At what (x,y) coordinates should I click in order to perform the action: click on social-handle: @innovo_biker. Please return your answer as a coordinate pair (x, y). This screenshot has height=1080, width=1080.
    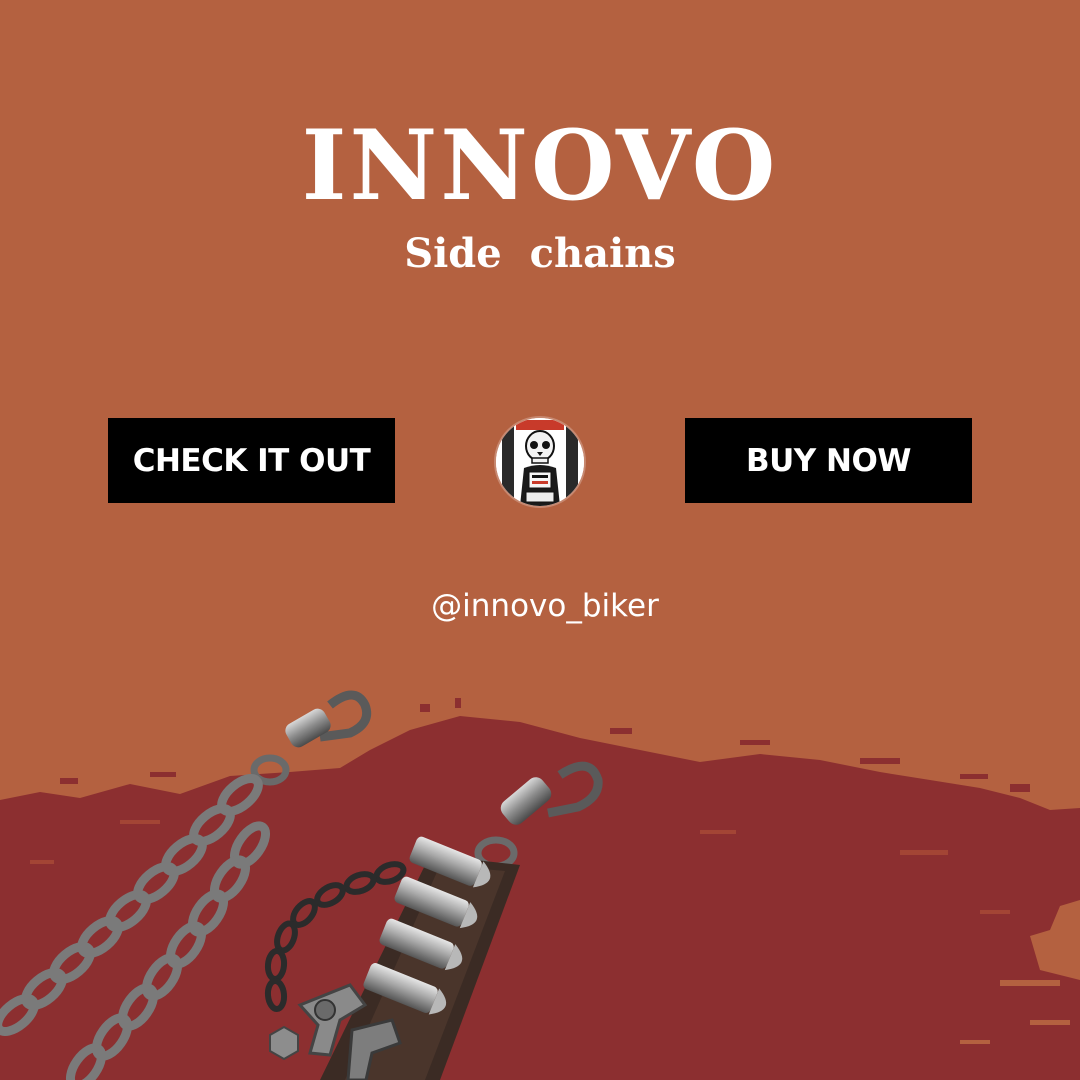
    Looking at the image, I should click on (540, 606).